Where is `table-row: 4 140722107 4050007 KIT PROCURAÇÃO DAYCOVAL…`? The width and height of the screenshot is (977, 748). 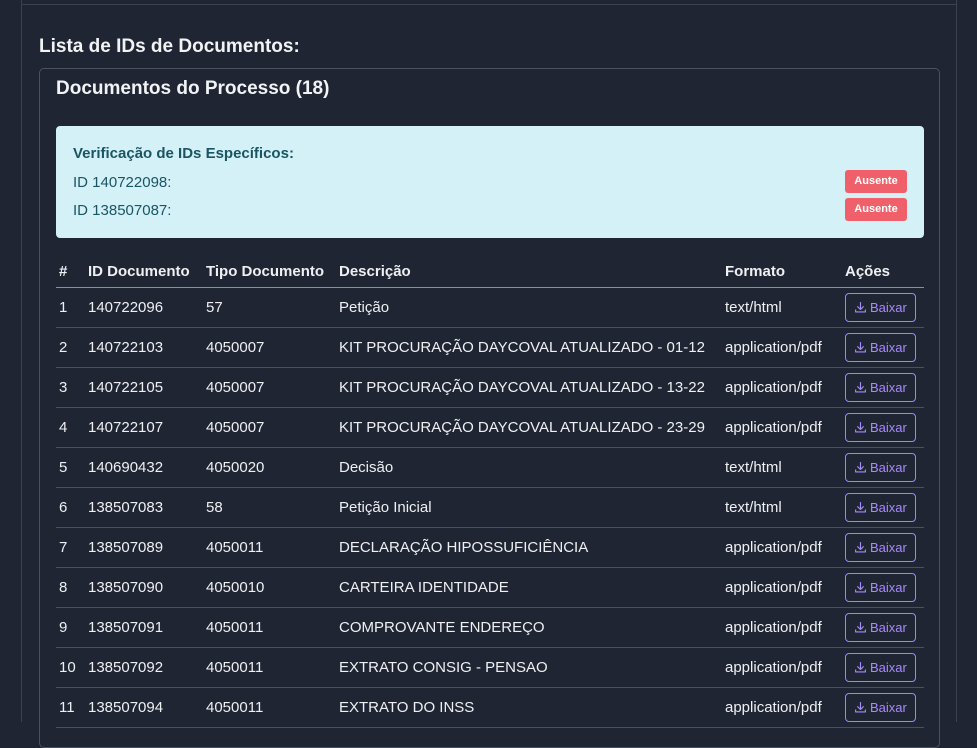
table-row: 4 140722107 4050007 KIT PROCURAÇÃO DAYCOVAL… is located at coordinates (490, 427).